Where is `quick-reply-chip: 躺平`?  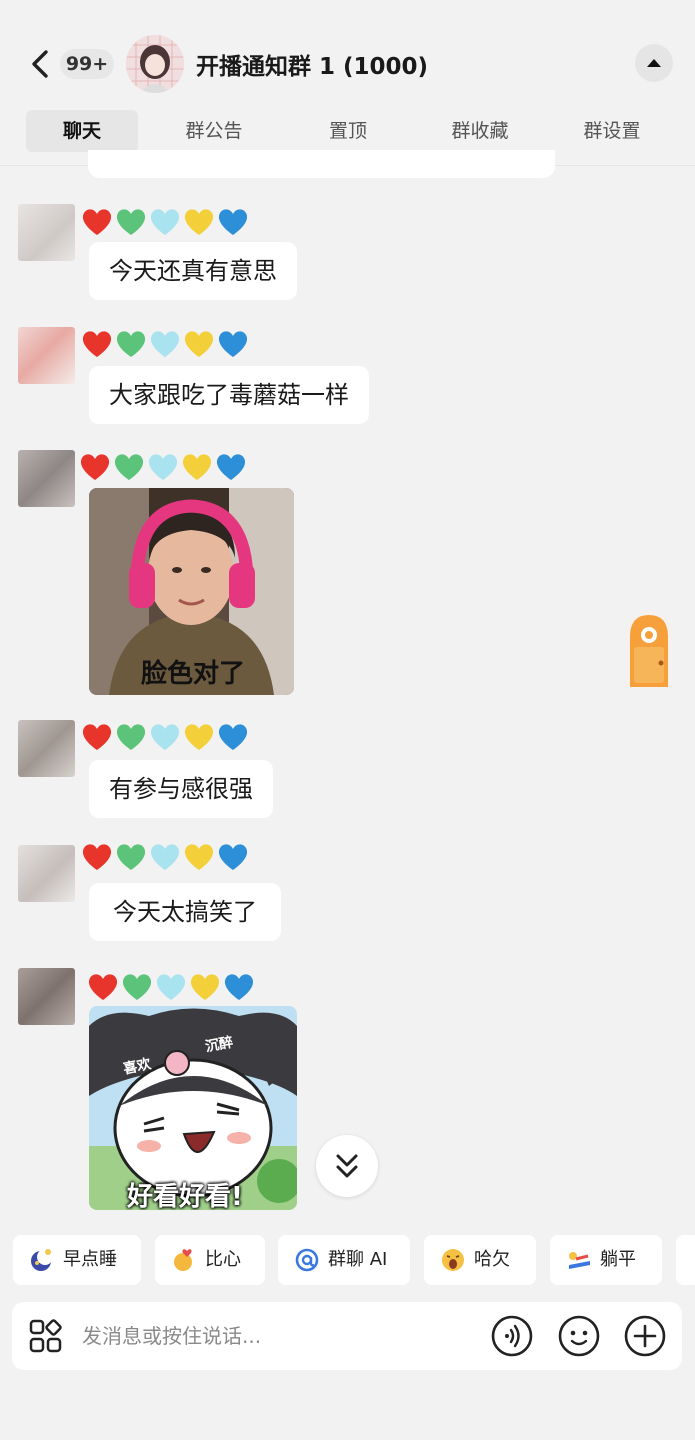
quick-reply-chip: 躺平 is located at coordinates (606, 1260).